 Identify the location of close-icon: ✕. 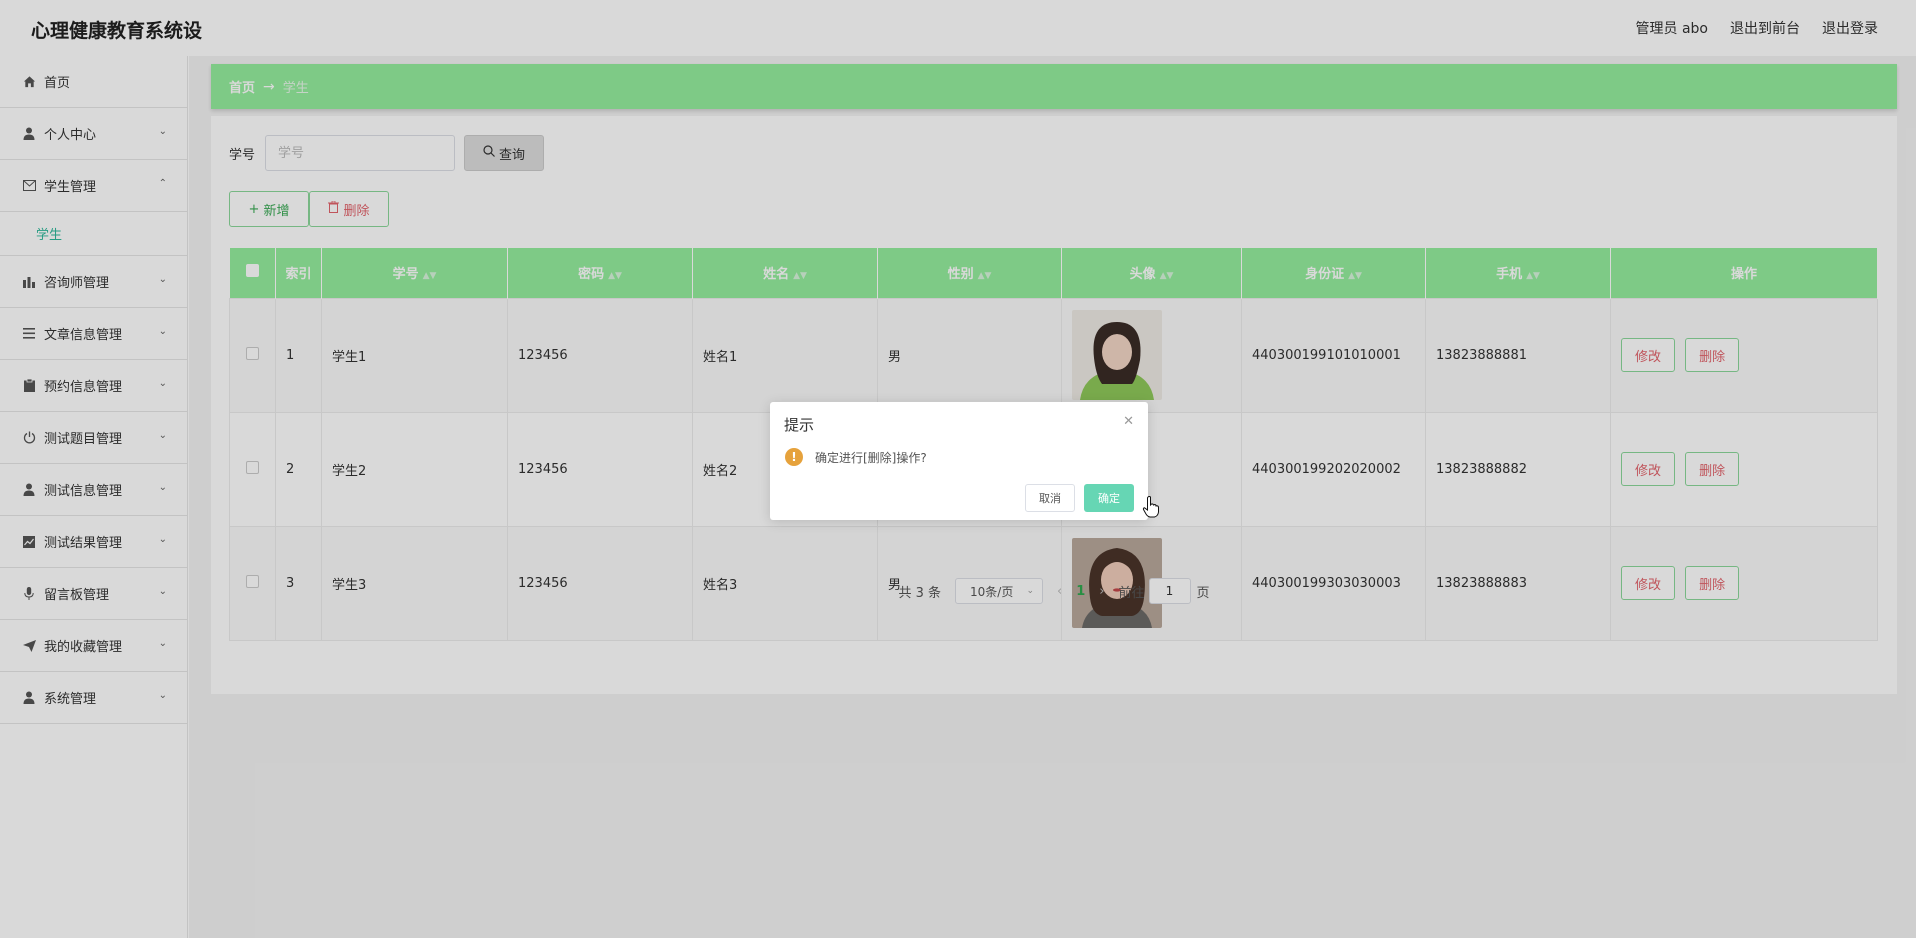
(1128, 421).